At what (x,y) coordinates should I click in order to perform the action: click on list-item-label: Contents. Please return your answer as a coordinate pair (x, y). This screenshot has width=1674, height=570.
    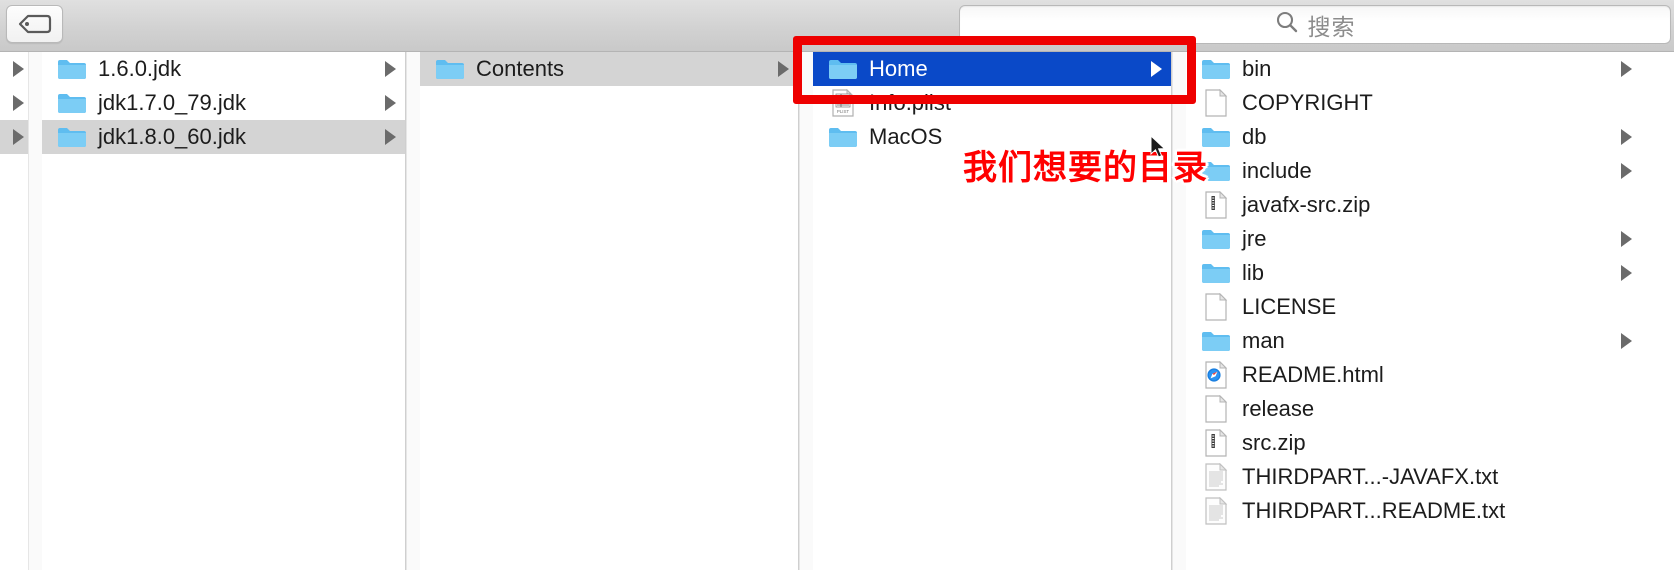
    Looking at the image, I should click on (520, 68).